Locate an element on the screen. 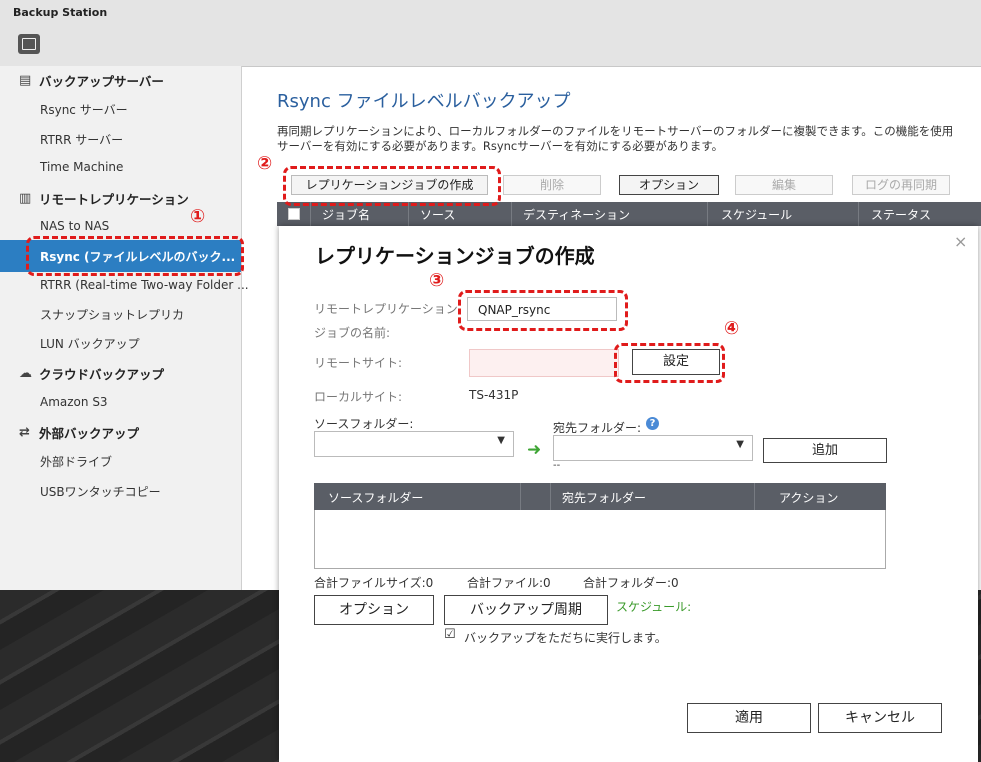 The width and height of the screenshot is (981, 762). annotation-number-1: ① is located at coordinates (198, 216).